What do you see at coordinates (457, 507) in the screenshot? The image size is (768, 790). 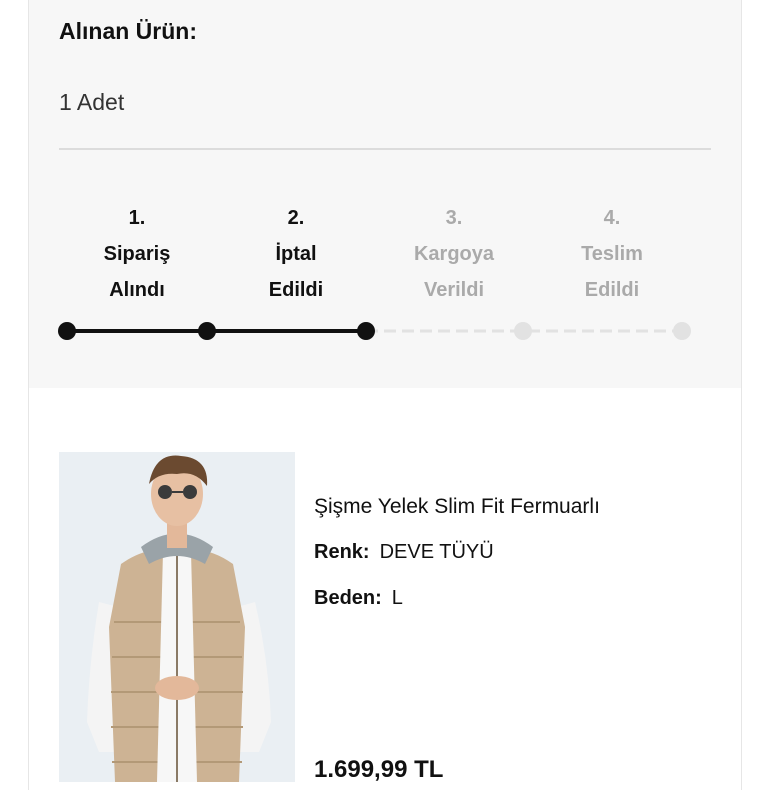 I see `product-name: Şişme Yelek Slim Fit Fermuarlı` at bounding box center [457, 507].